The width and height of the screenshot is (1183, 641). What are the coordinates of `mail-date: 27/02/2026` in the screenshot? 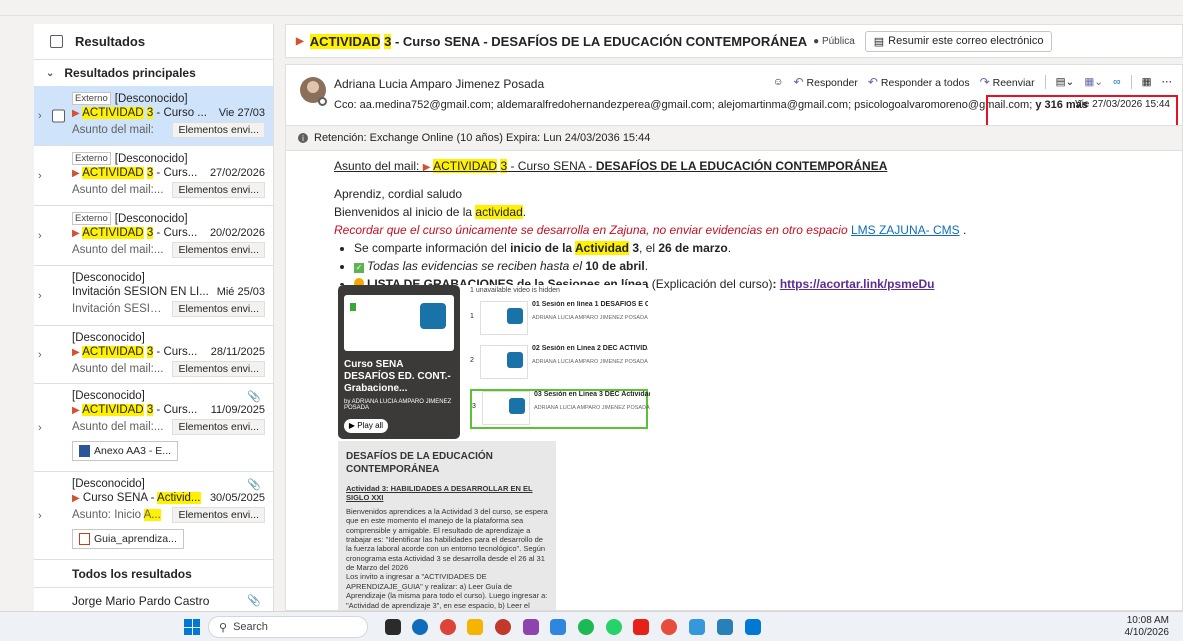 It's located at (237, 173).